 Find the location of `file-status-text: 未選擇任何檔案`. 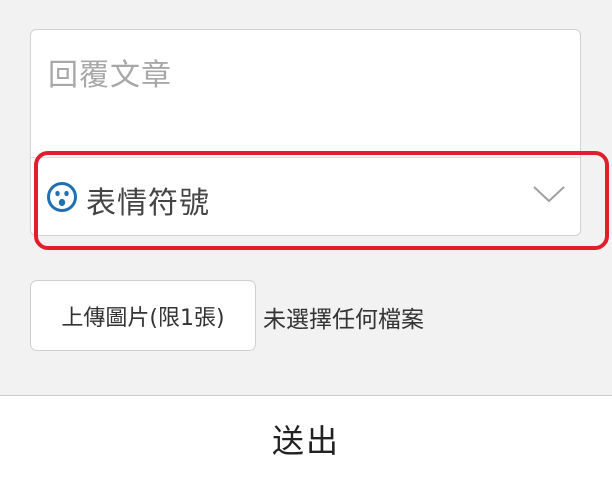

file-status-text: 未選擇任何檔案 is located at coordinates (343, 320).